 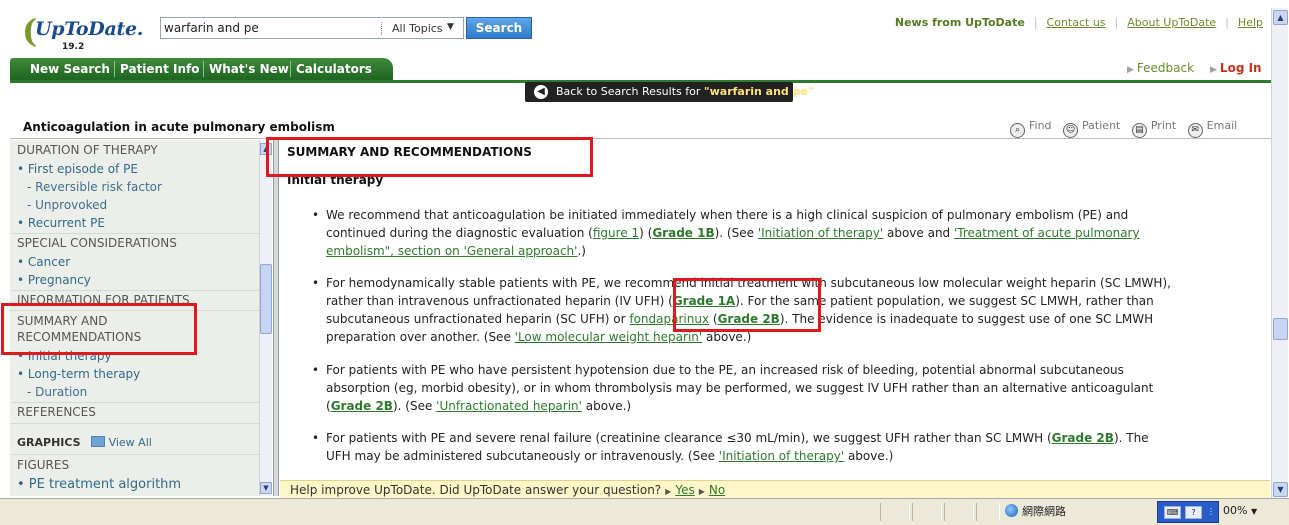 I want to click on print-button: ▤ Print, so click(x=1153, y=128).